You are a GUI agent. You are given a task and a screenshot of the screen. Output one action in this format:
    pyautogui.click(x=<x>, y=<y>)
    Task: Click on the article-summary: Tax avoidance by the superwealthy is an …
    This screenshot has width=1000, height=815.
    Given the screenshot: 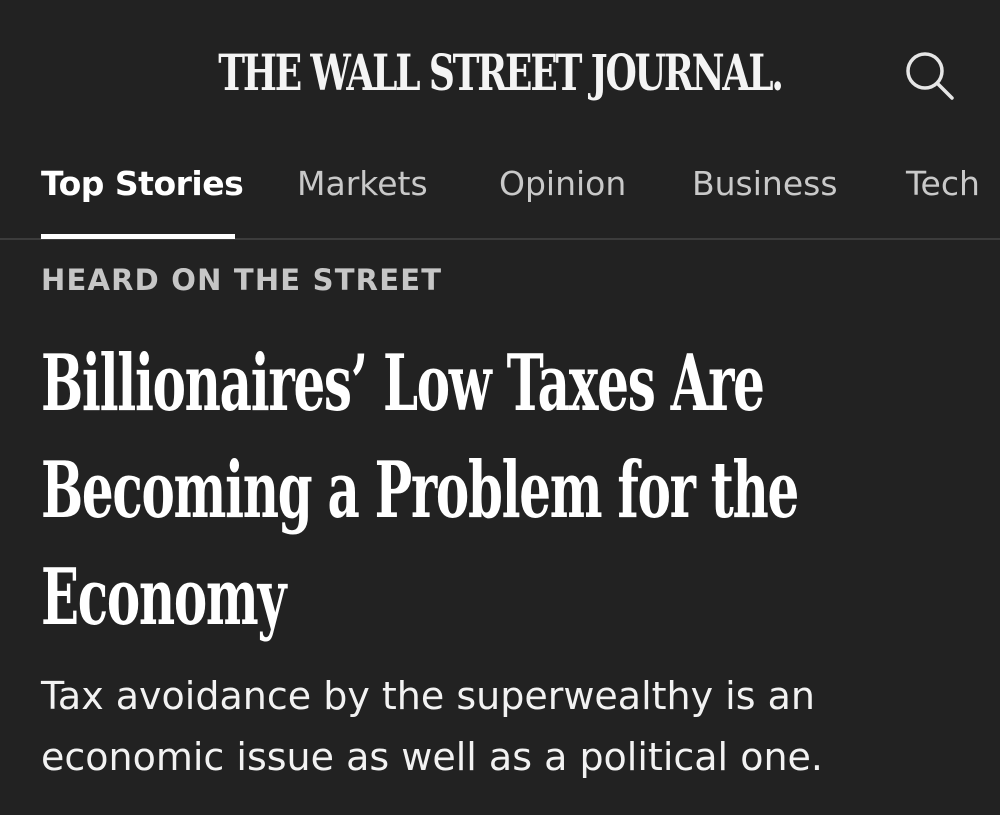 What is the action you would take?
    pyautogui.click(x=432, y=726)
    